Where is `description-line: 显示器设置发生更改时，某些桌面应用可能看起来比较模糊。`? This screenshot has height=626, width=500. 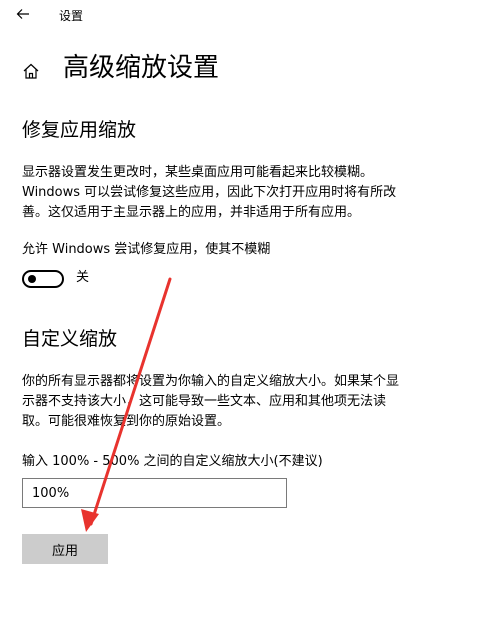
description-line: 显示器设置发生更改时，某些桌面应用可能看起来比较模糊。 is located at coordinates (198, 172).